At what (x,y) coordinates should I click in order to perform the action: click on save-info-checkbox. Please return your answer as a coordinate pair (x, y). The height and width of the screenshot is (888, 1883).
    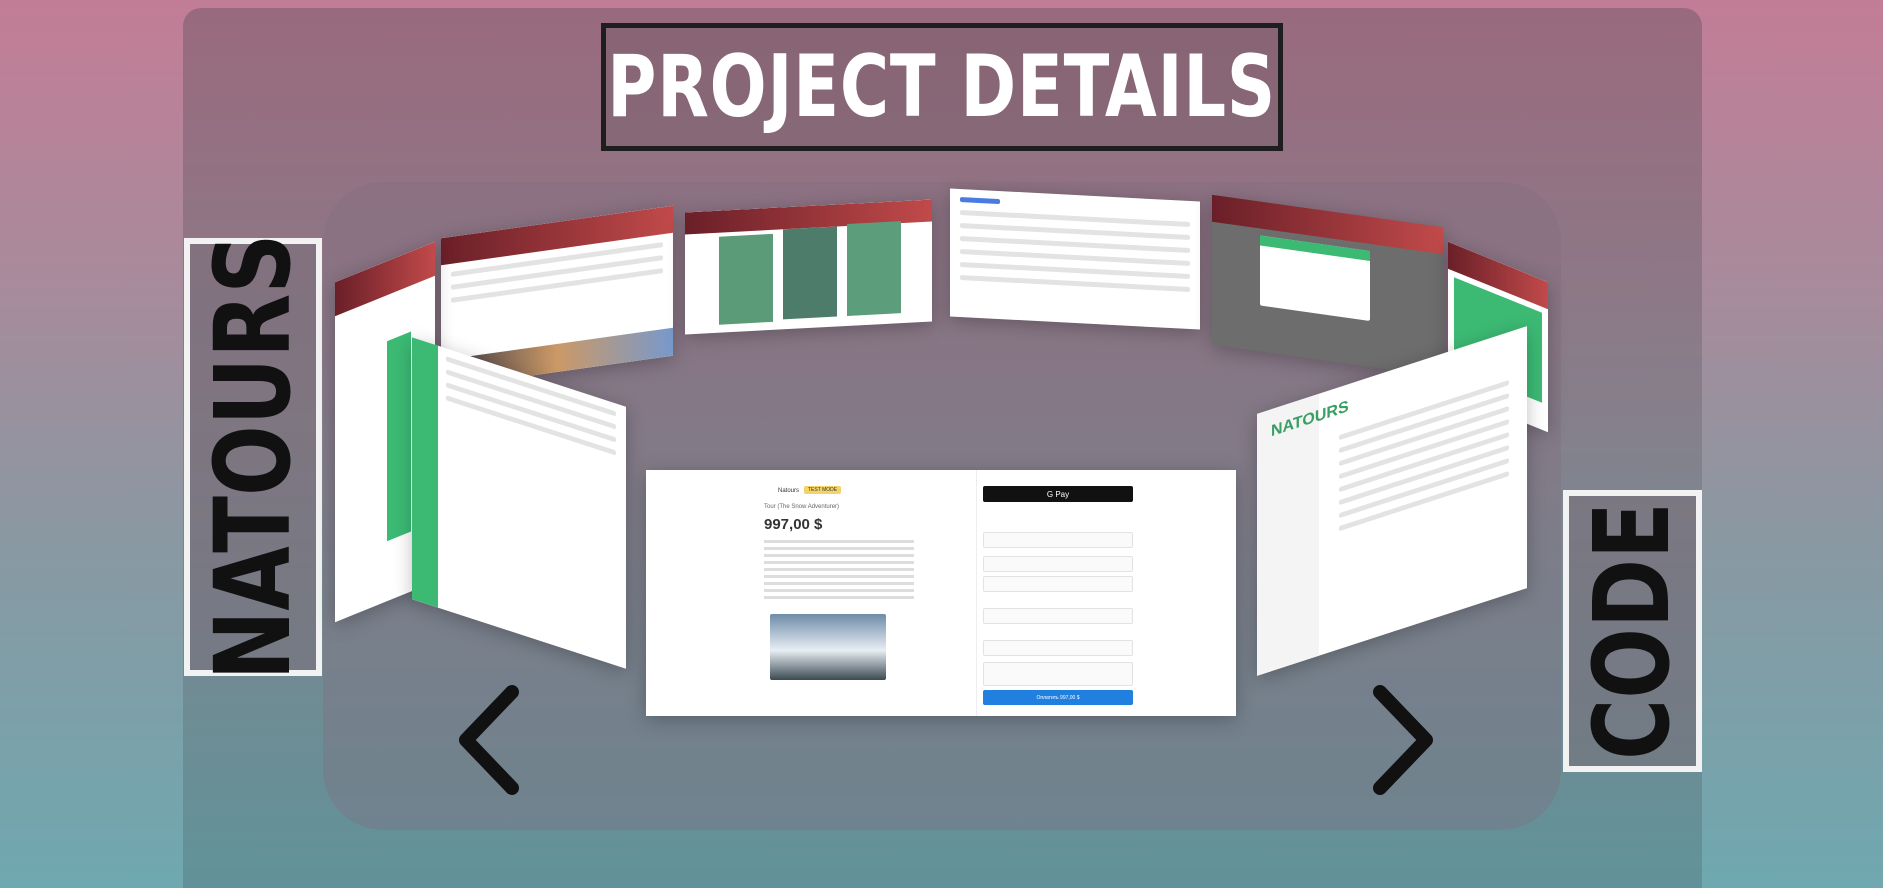
    Looking at the image, I should click on (1058, 674).